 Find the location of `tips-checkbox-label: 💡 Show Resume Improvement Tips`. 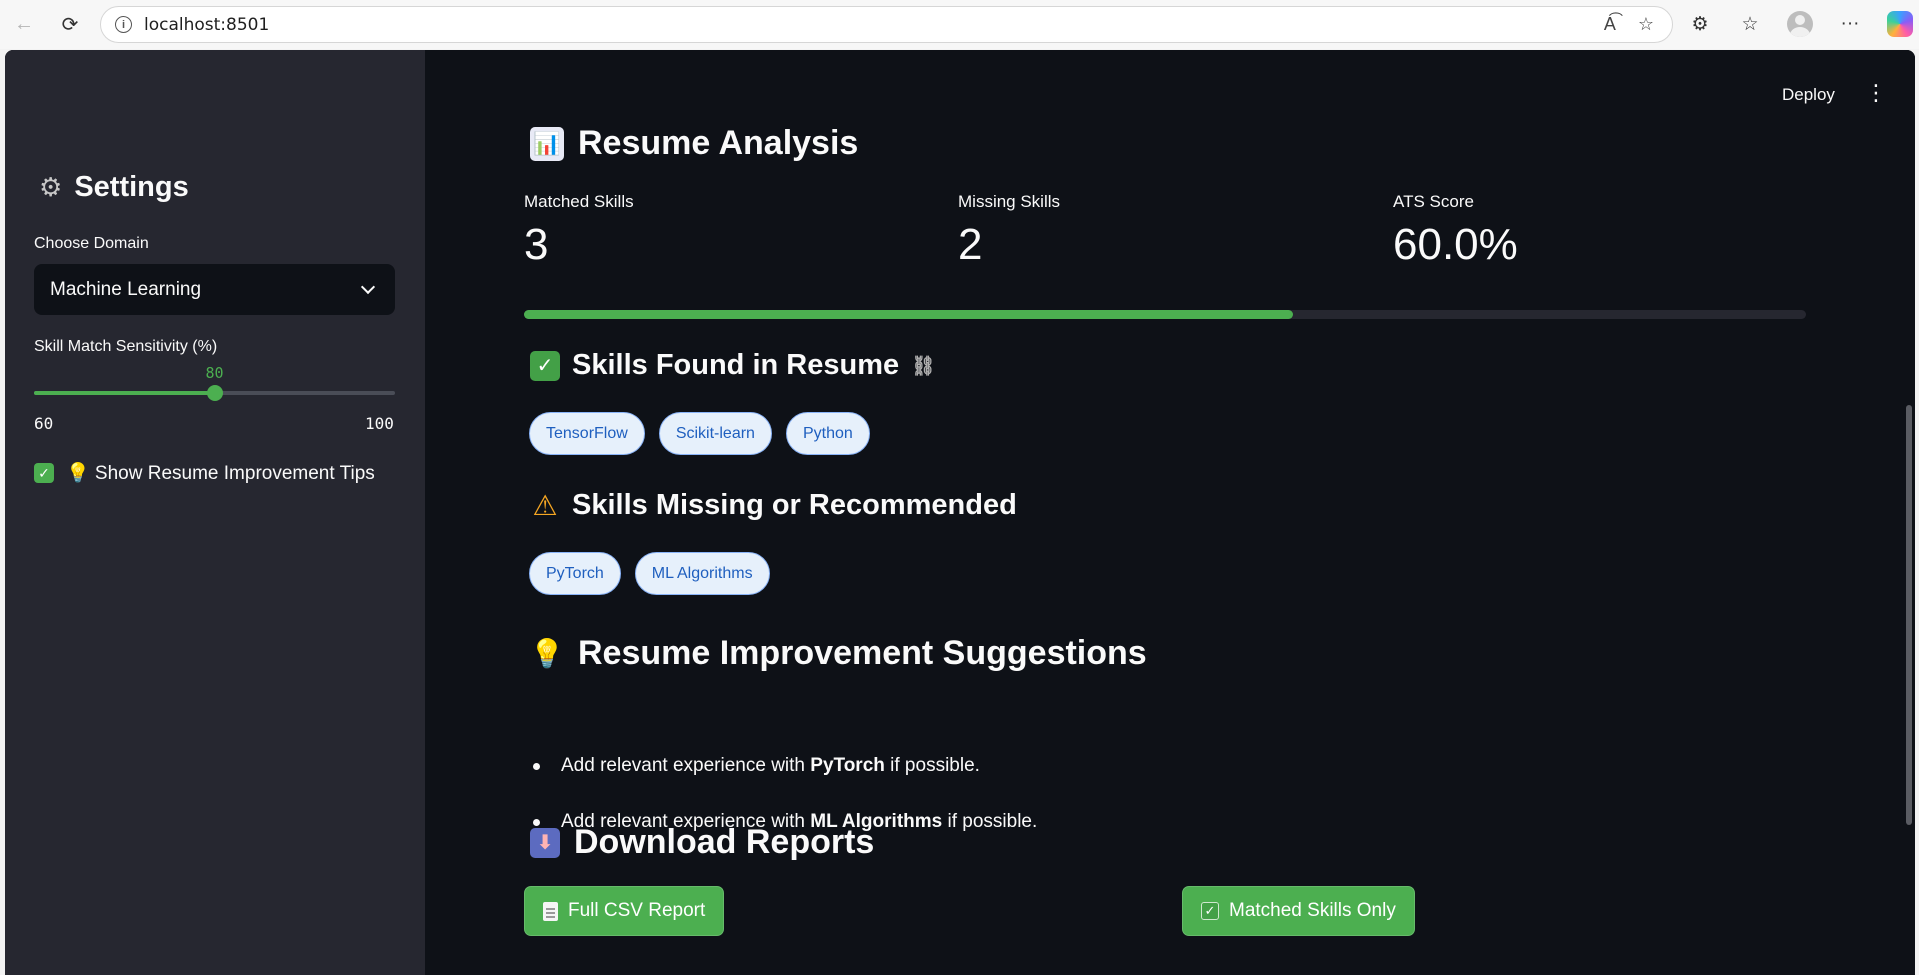

tips-checkbox-label: 💡 Show Resume Improvement Tips is located at coordinates (220, 473).